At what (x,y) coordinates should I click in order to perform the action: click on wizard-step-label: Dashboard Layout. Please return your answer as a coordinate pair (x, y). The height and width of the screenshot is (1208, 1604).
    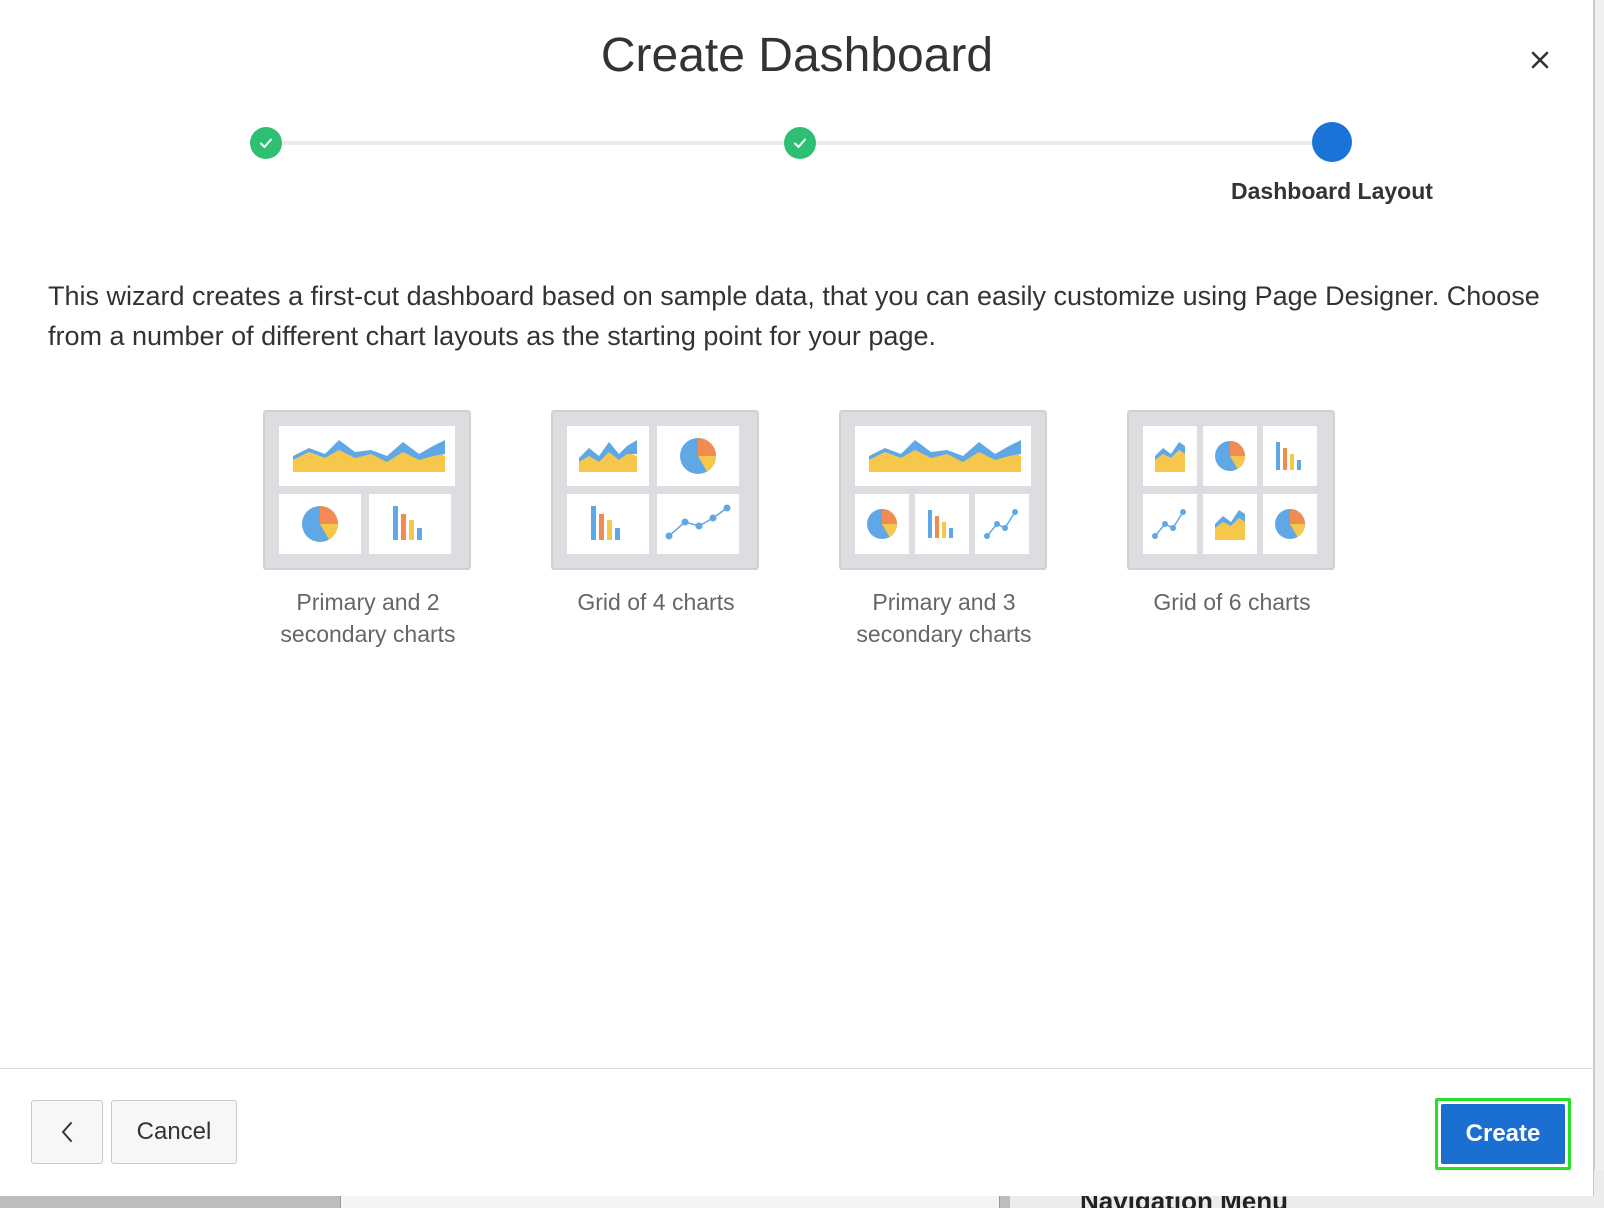
    Looking at the image, I should click on (1332, 191).